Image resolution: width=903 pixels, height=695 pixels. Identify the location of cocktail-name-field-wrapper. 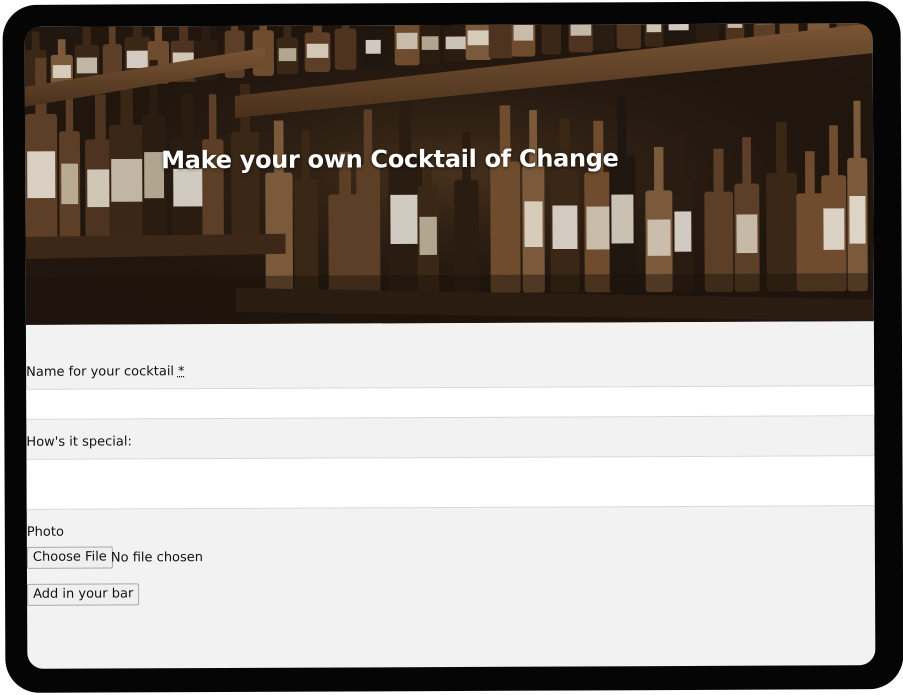
(450, 402).